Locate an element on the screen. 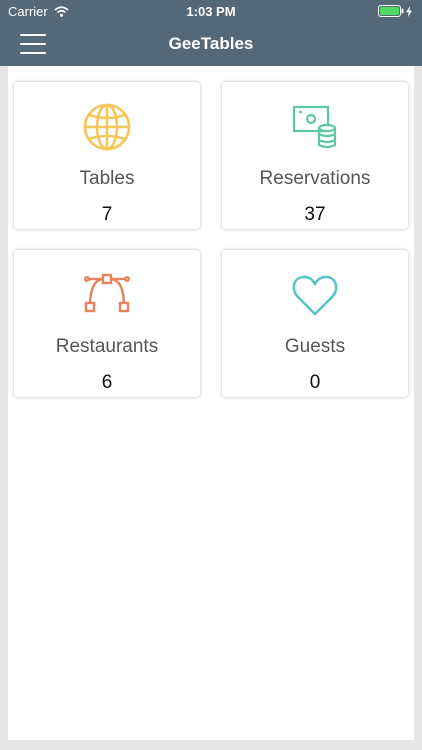 This screenshot has height=750, width=422. battery-indicator is located at coordinates (395, 11).